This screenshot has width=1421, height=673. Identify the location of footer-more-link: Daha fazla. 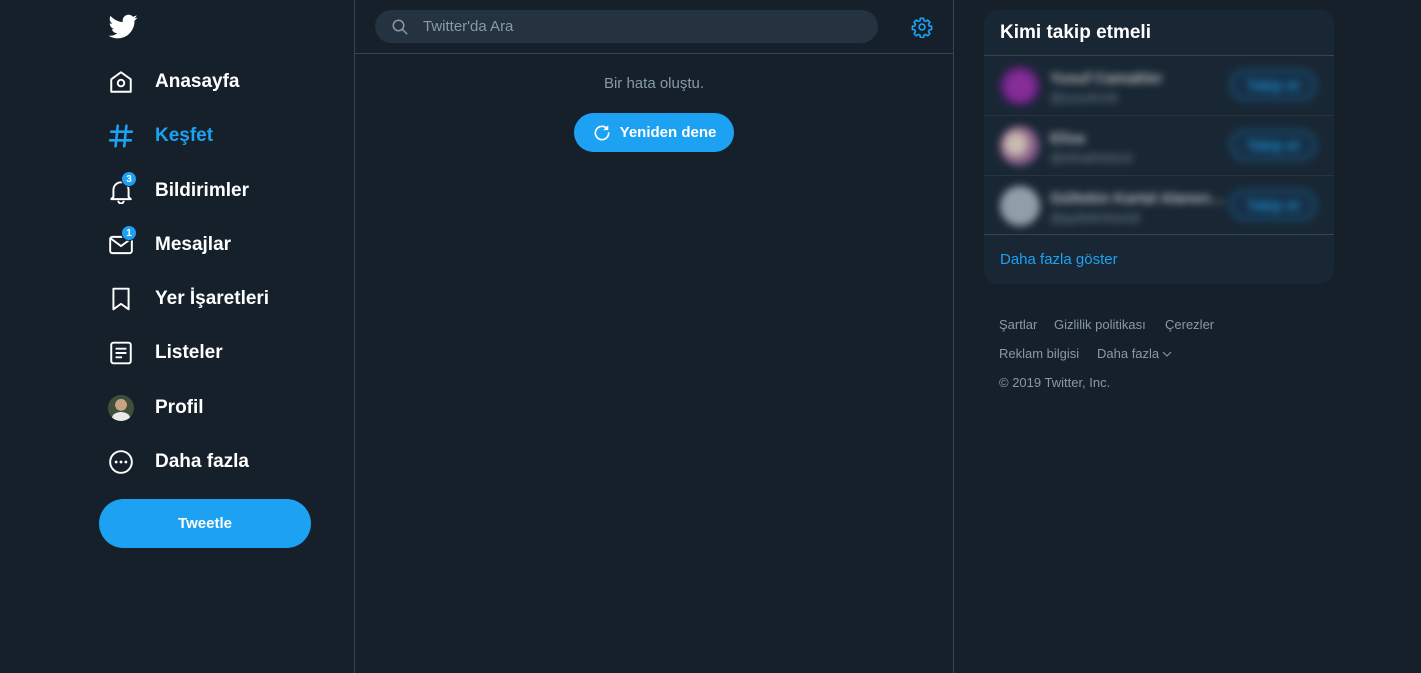
(1135, 353).